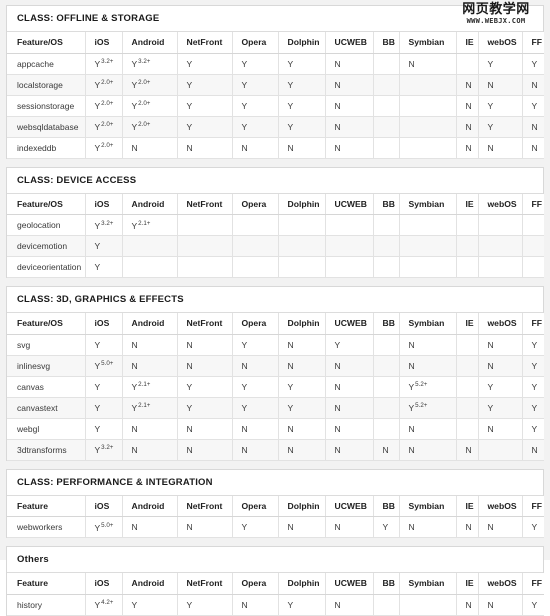 The image size is (550, 616). What do you see at coordinates (46, 64) in the screenshot?
I see `feature-name-cell: appcache` at bounding box center [46, 64].